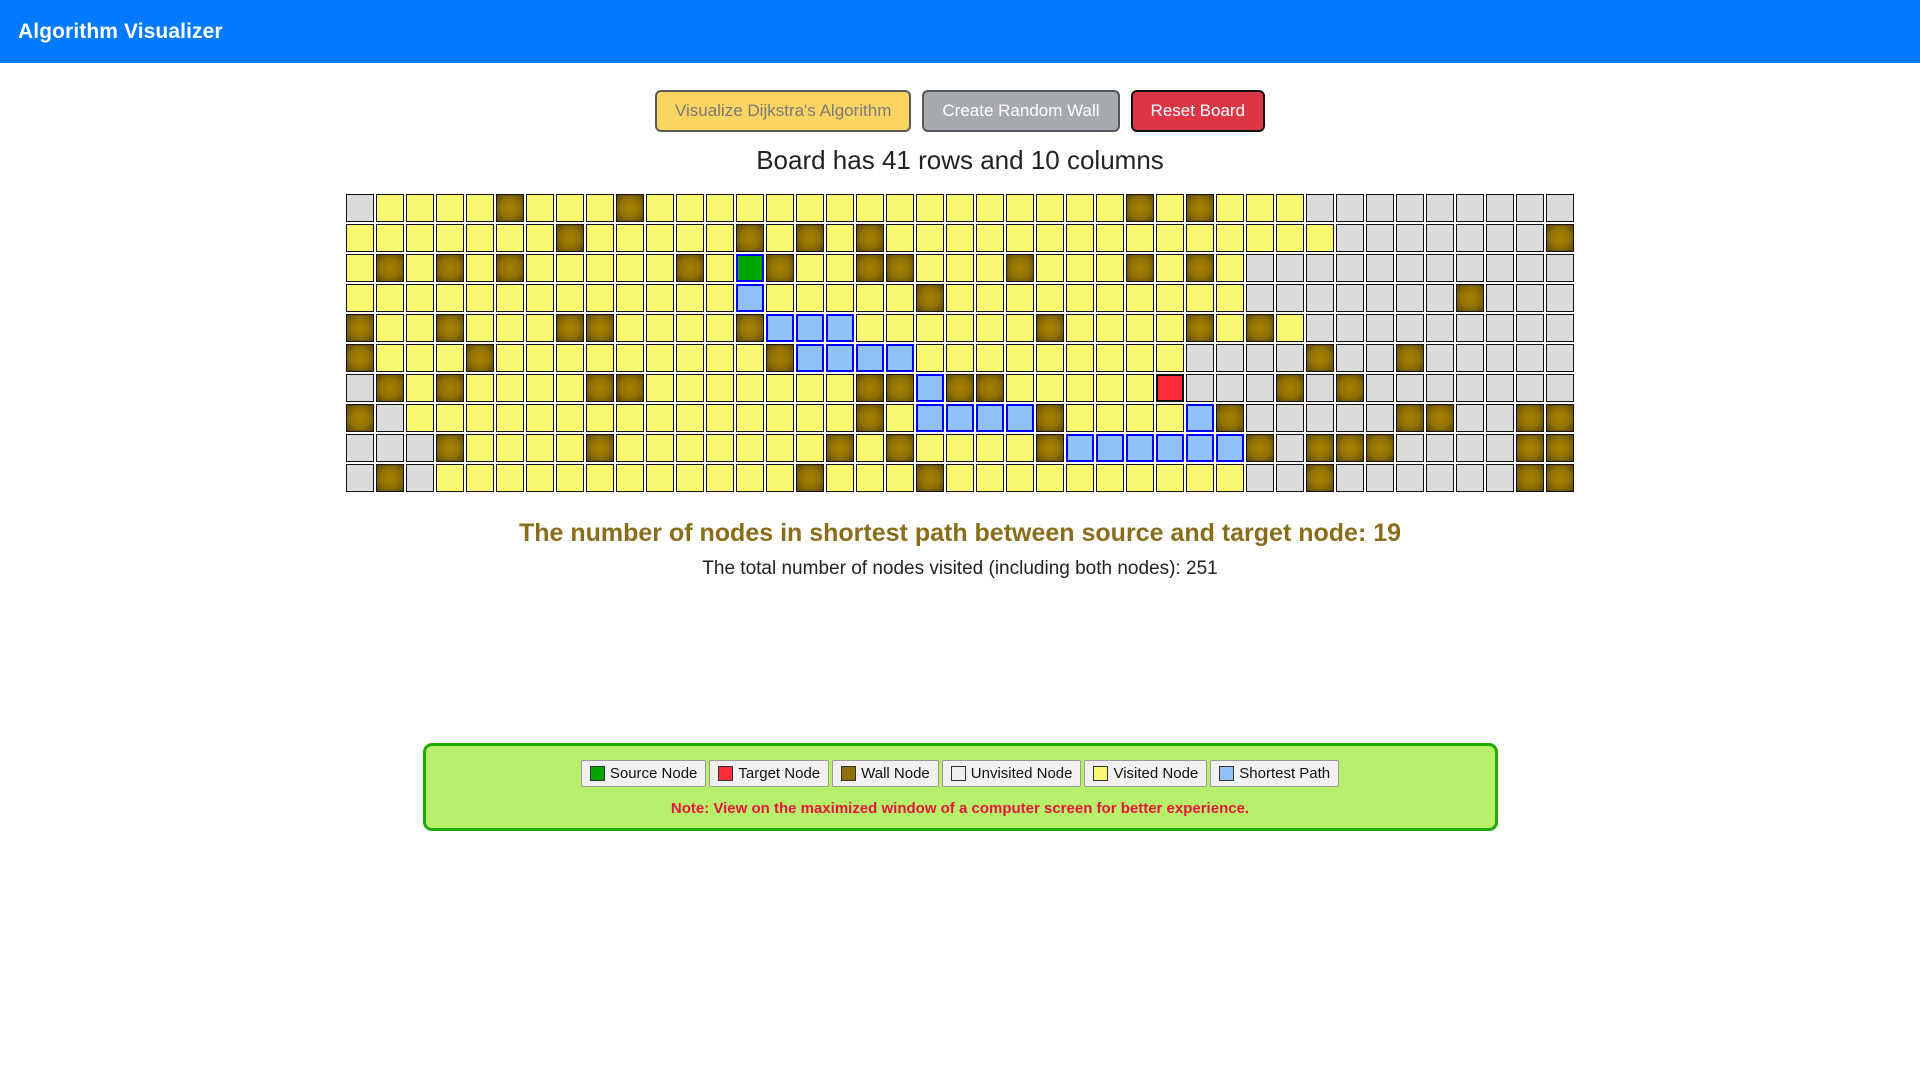  Describe the element at coordinates (750, 268) in the screenshot. I see `source-node` at that location.